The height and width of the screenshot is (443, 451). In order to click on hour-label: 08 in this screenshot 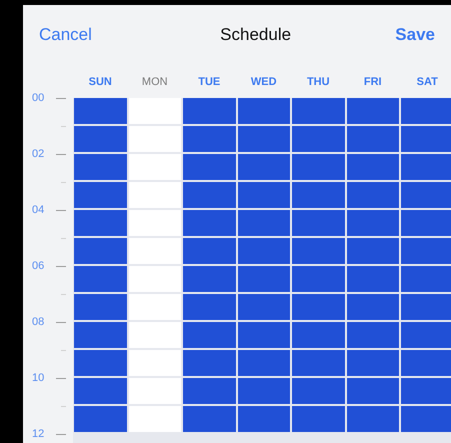, I will do `click(38, 322)`.